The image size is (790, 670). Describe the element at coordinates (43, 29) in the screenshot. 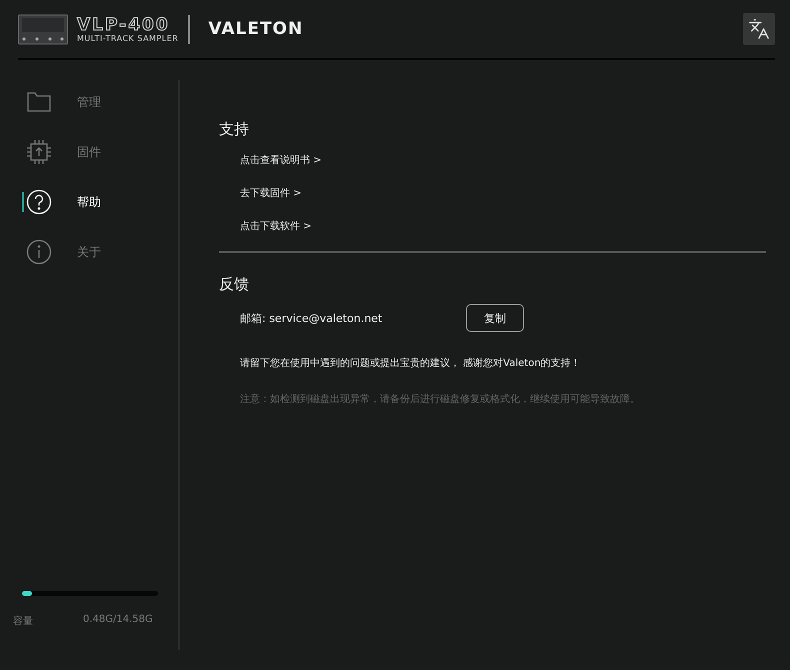

I see `pedal-device-icon` at that location.